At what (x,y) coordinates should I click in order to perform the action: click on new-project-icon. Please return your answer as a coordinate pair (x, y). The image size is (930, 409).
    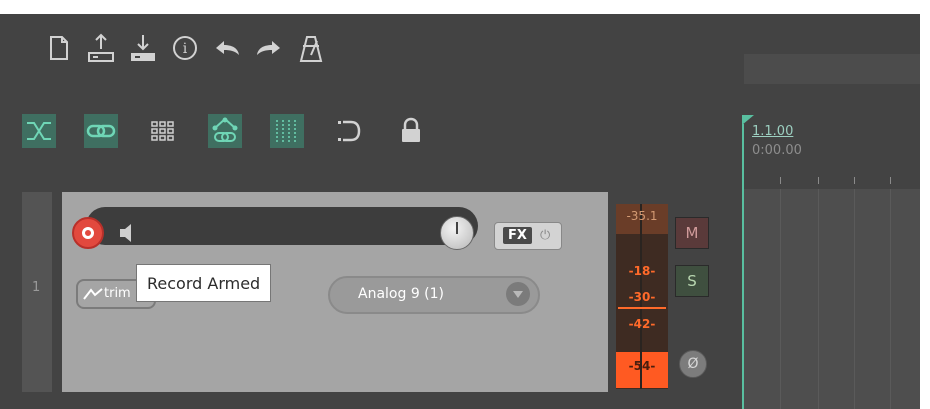
    Looking at the image, I should click on (59, 48).